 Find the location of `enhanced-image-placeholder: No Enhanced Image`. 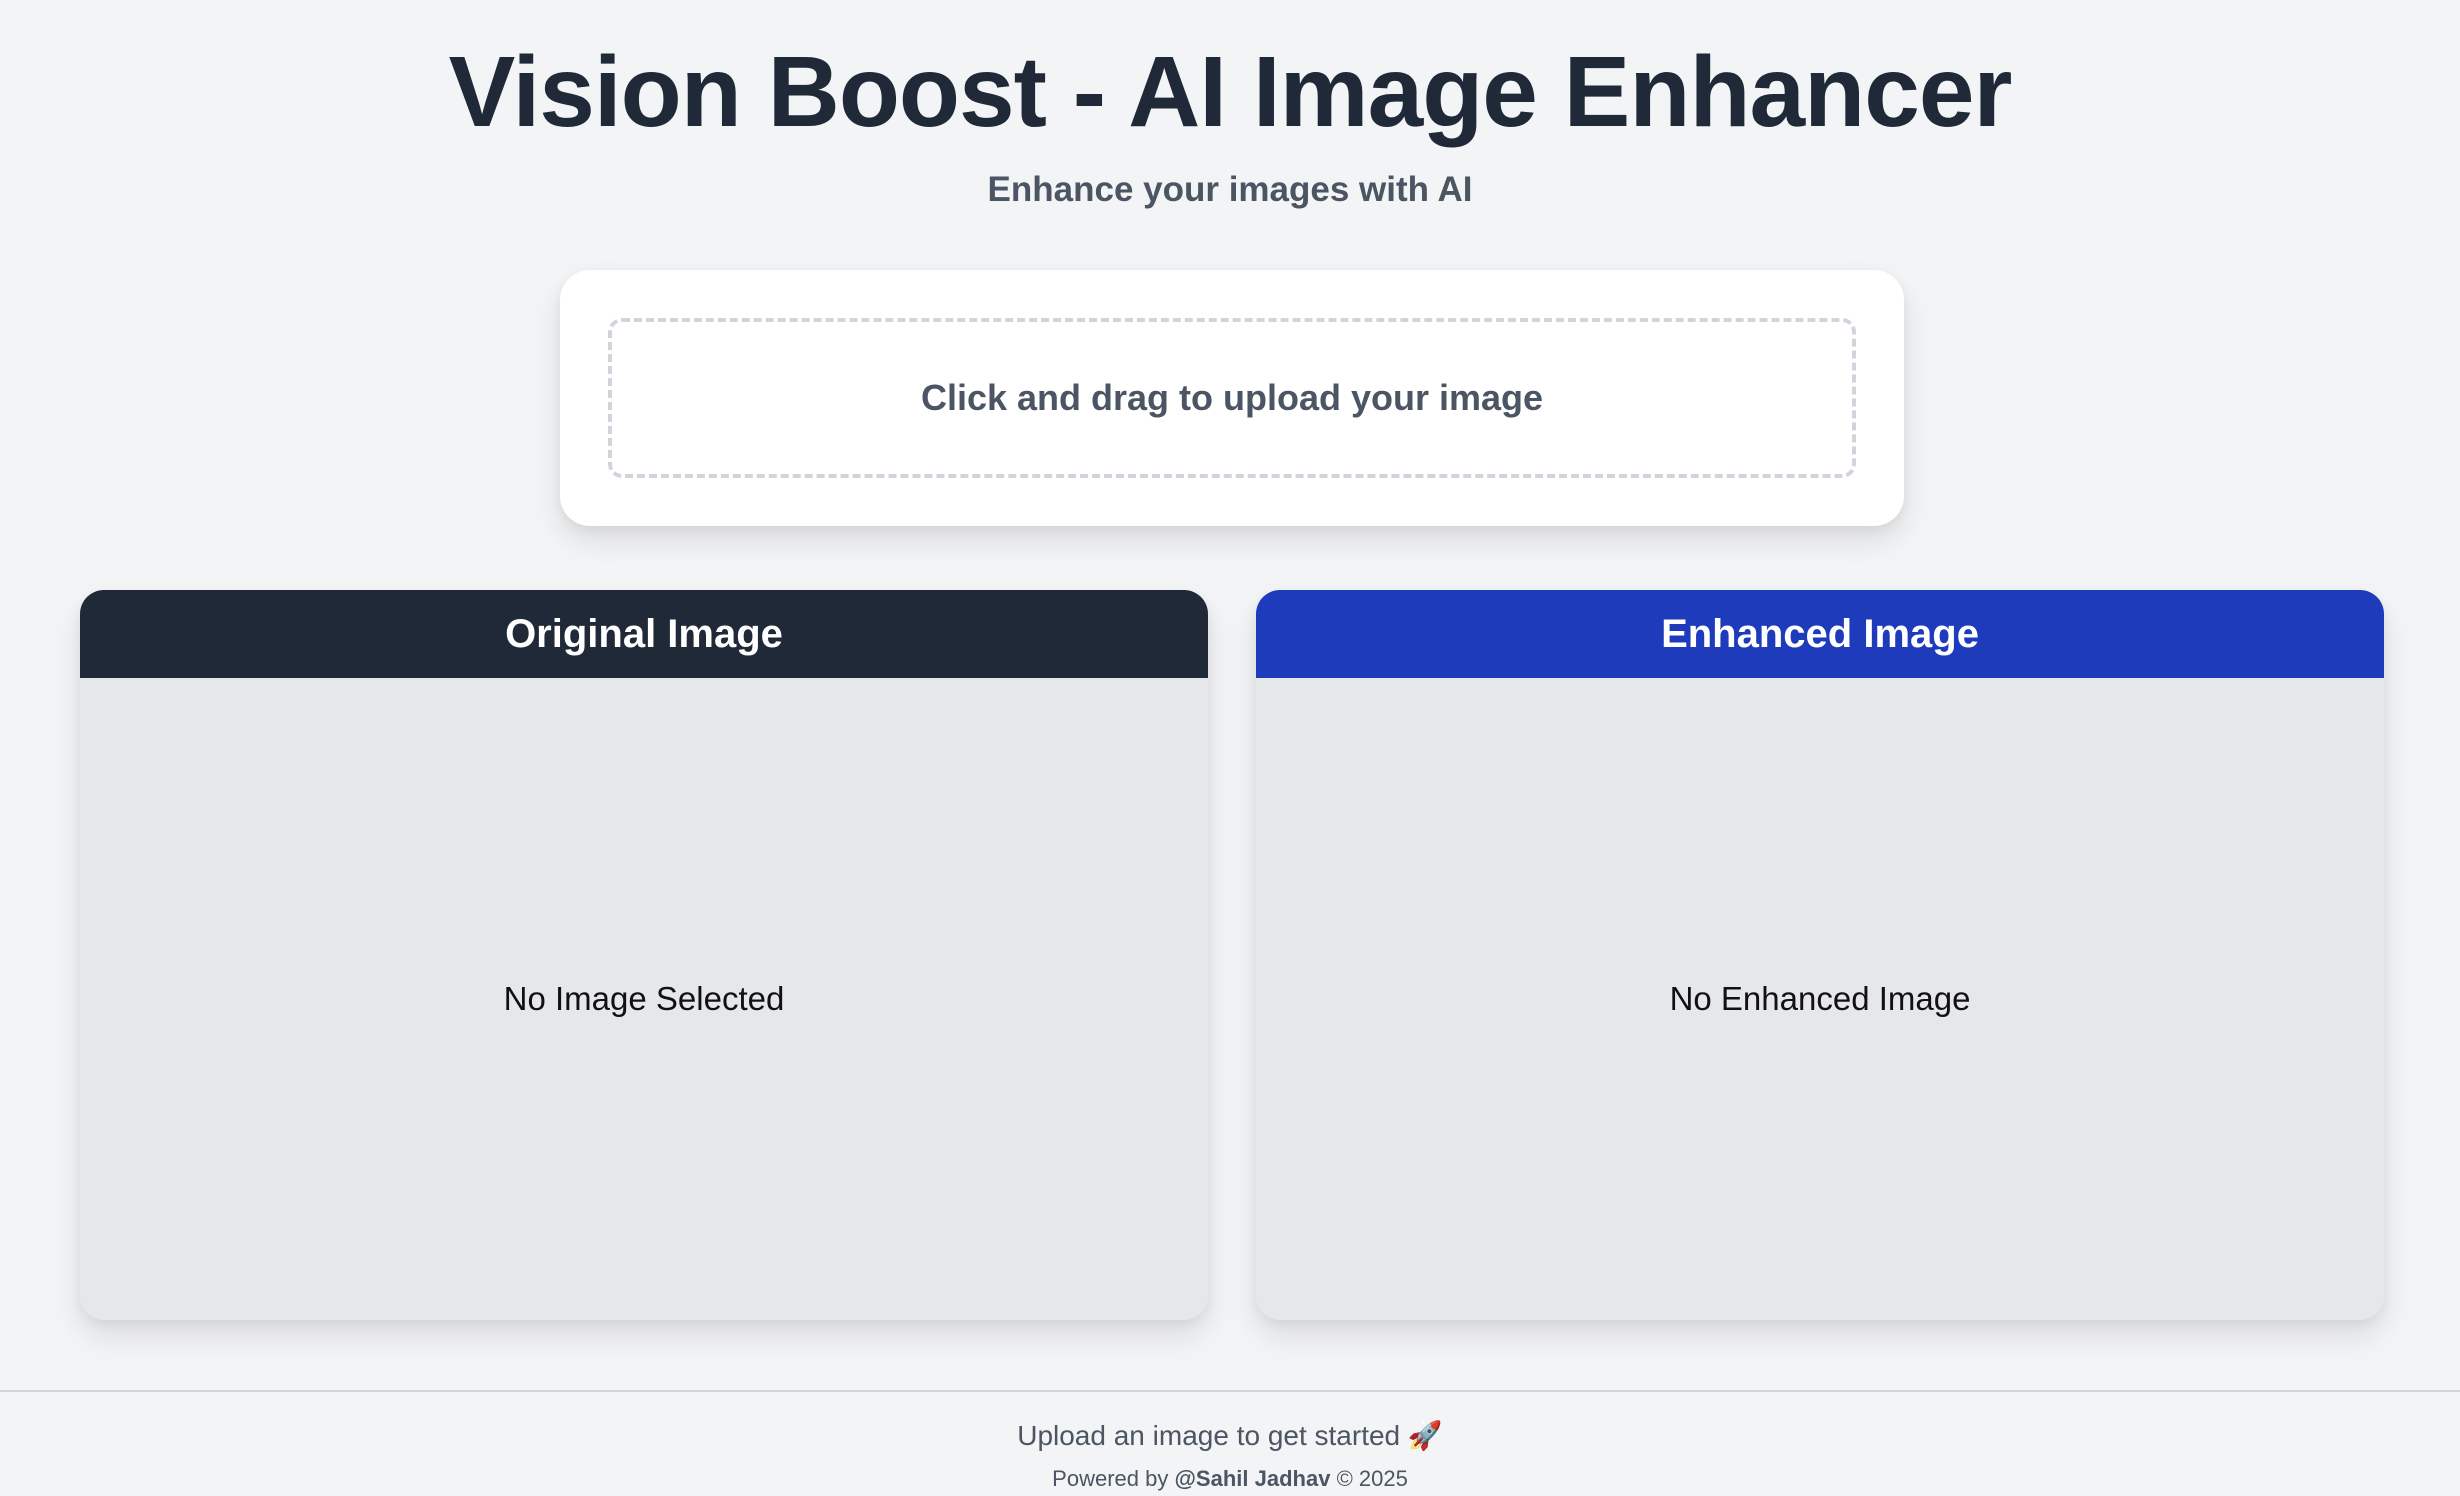

enhanced-image-placeholder: No Enhanced Image is located at coordinates (1820, 998).